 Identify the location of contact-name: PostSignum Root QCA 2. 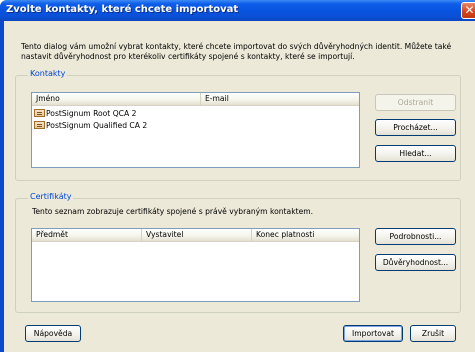
(91, 113).